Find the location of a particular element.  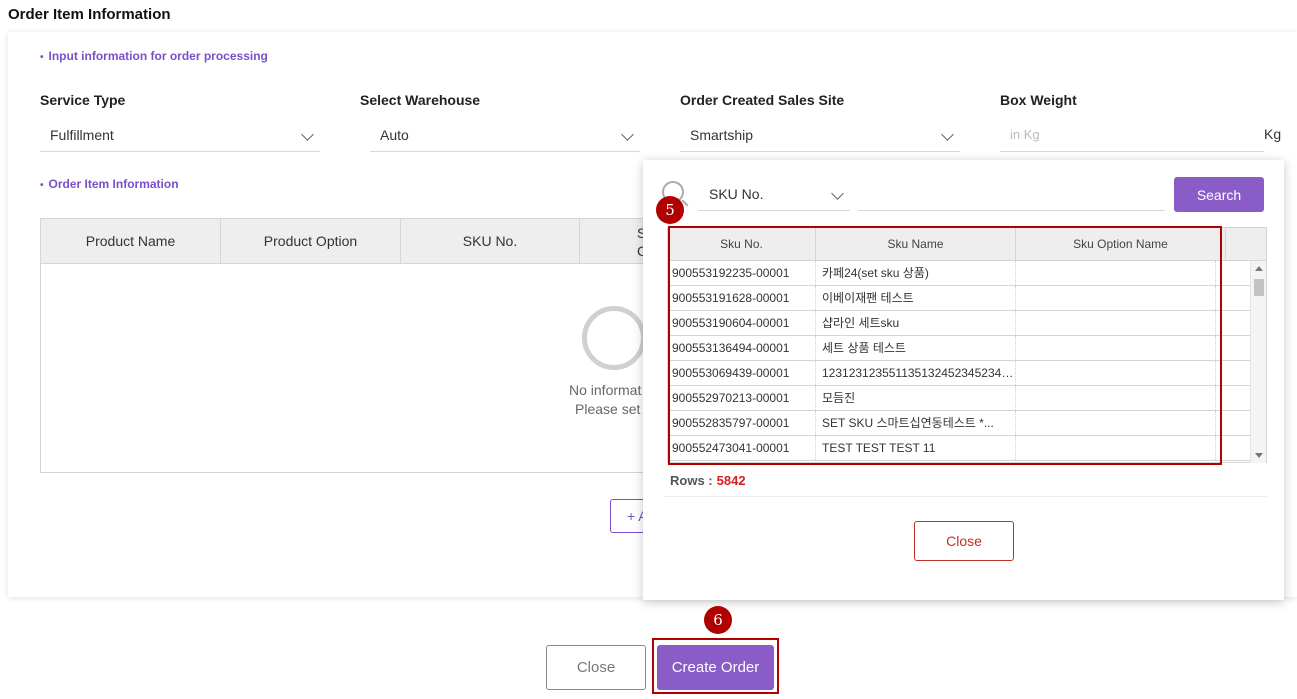

empty-state-text-1: No informat is located at coordinates (605, 390).